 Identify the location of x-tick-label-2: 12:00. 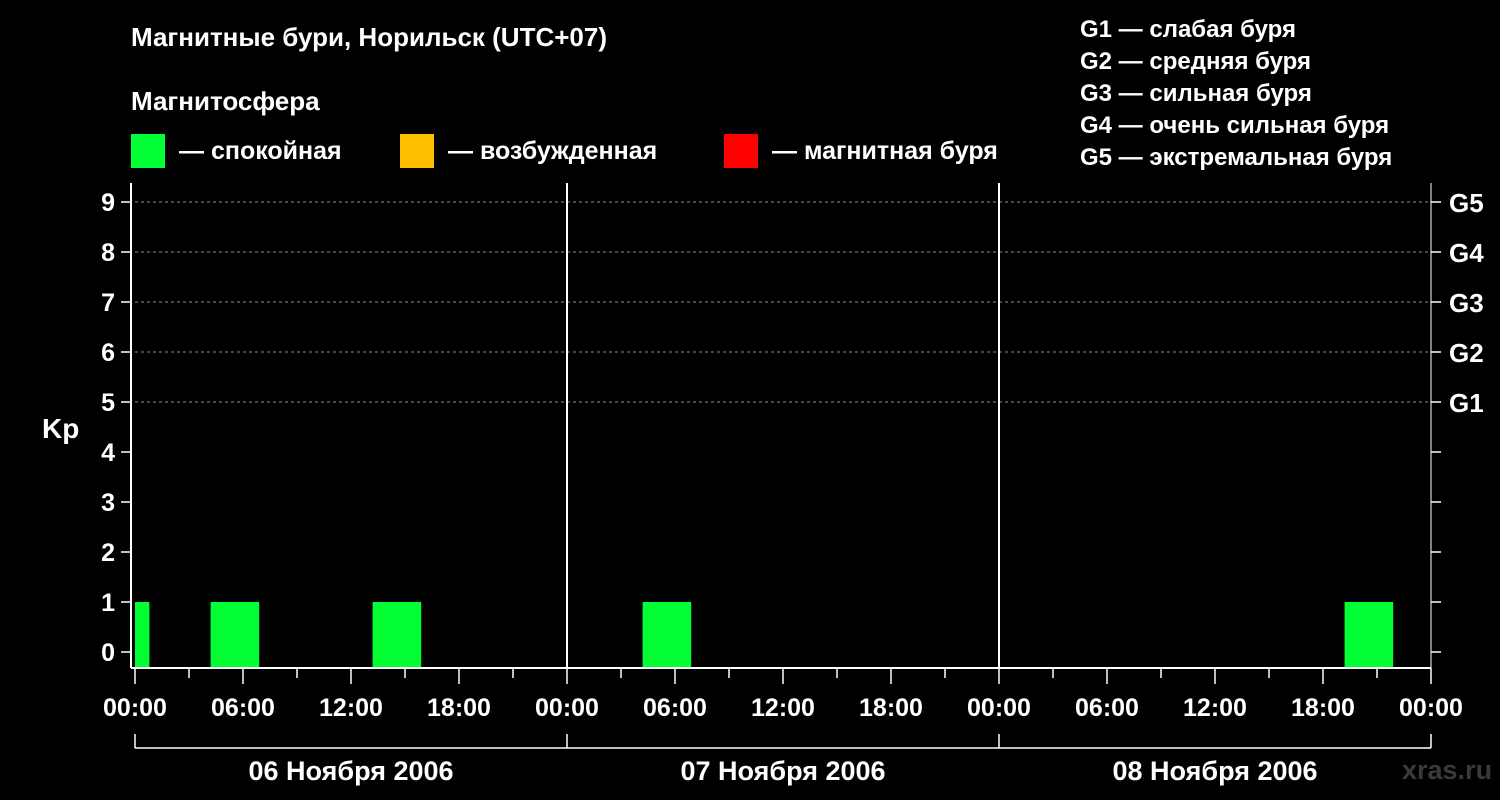
(351, 708).